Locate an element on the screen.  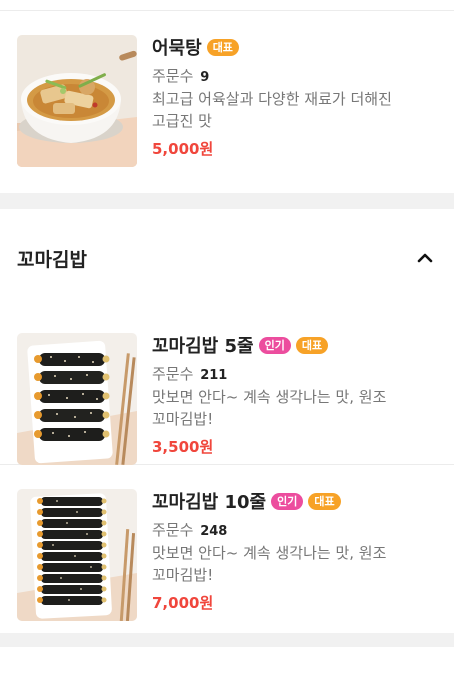
menu-name: 꼬마김밥 10줄 is located at coordinates (209, 502).